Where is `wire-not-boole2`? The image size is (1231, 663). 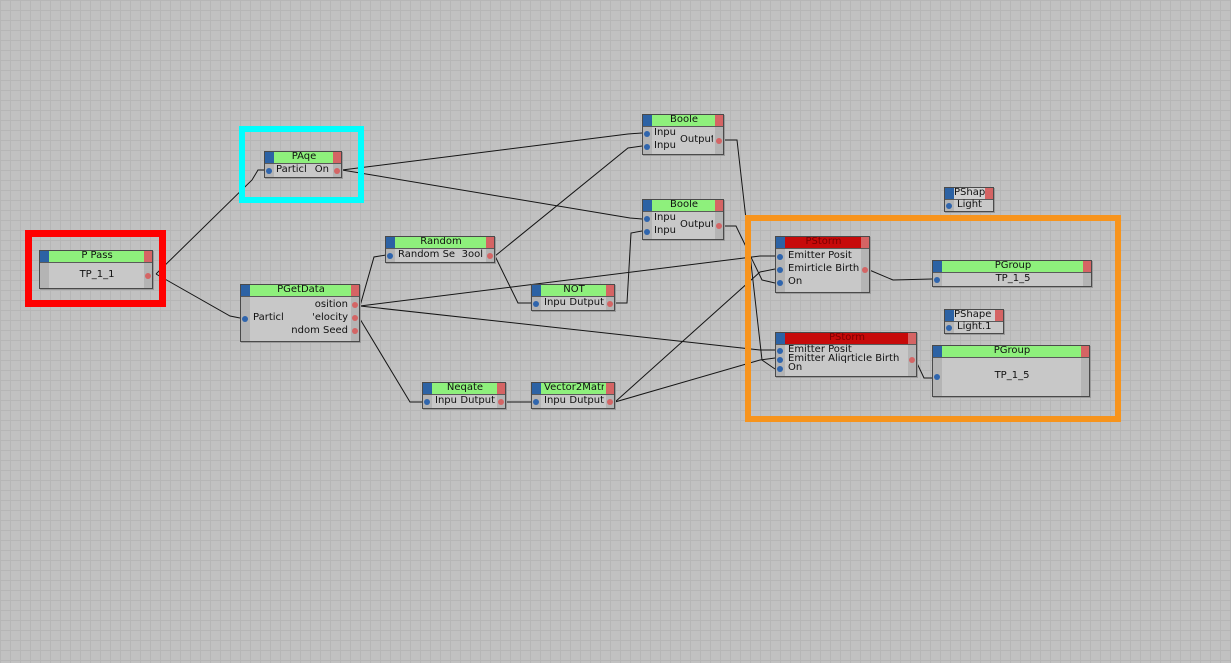 wire-not-boole2 is located at coordinates (629, 267).